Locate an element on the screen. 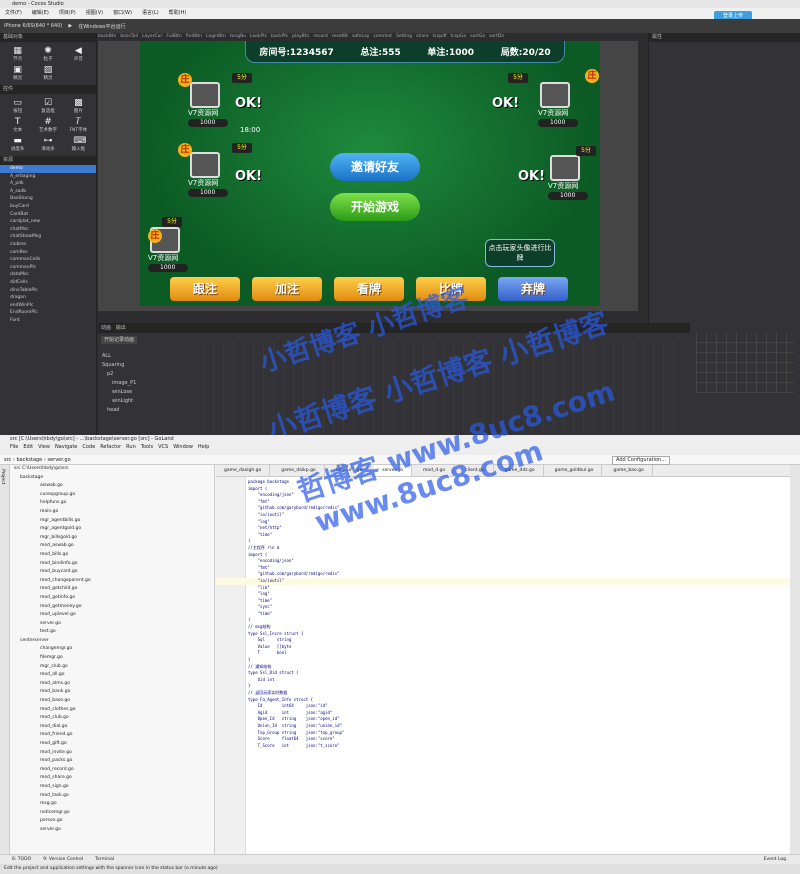  menu-project: 项目(P) is located at coordinates (67, 13).